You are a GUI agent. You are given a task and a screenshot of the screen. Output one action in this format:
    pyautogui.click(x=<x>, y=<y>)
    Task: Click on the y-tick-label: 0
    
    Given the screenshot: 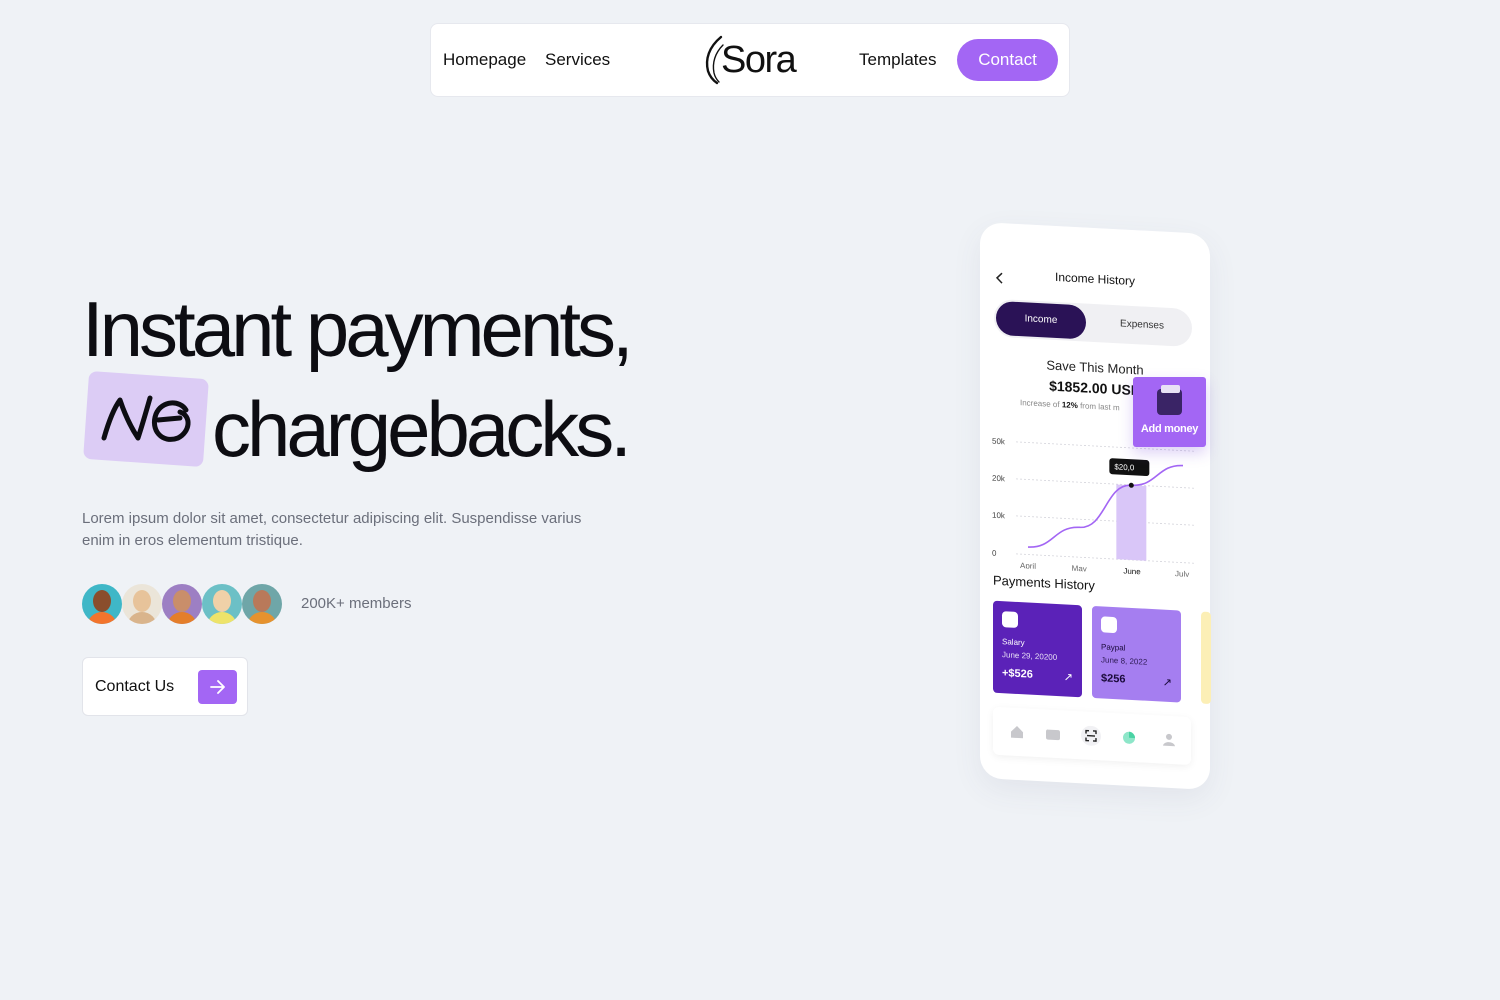 What is the action you would take?
    pyautogui.click(x=994, y=553)
    